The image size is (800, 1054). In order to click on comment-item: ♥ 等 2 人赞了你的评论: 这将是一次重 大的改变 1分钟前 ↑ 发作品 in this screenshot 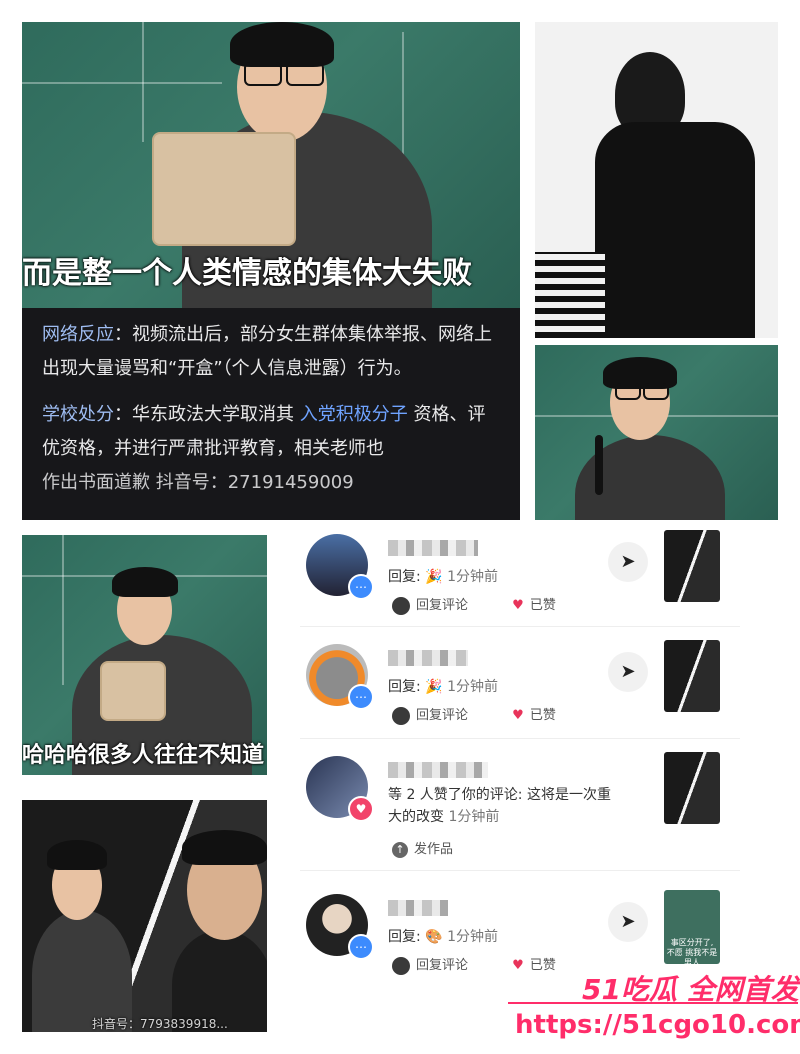, I will do `click(525, 807)`.